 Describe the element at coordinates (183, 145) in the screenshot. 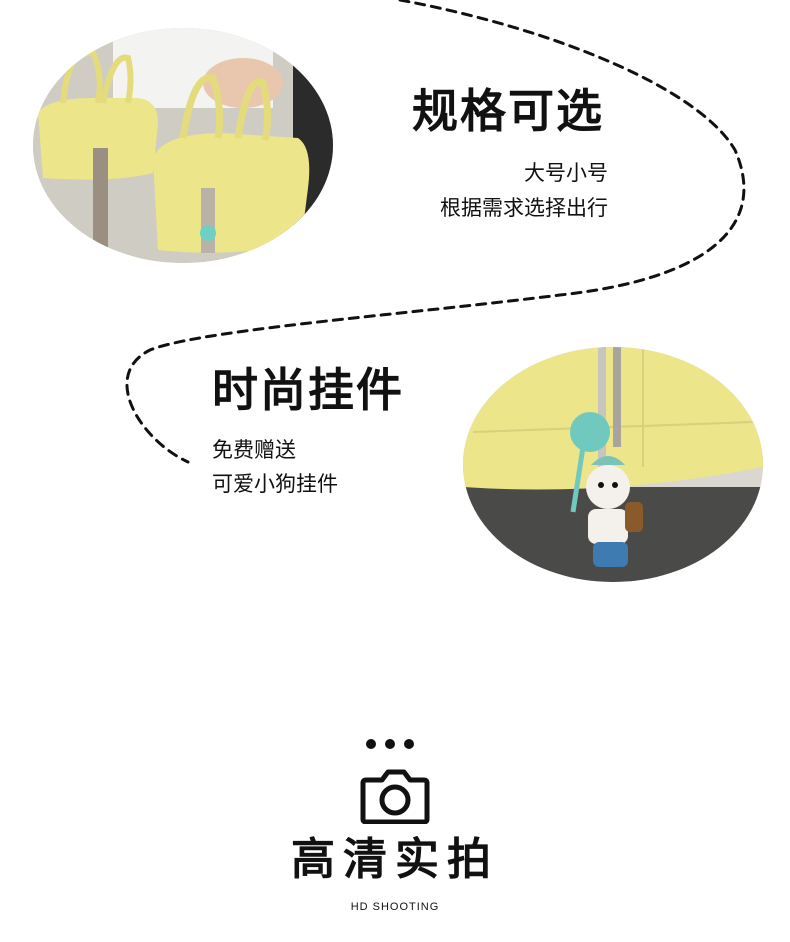

I see `bags-size-photo` at that location.